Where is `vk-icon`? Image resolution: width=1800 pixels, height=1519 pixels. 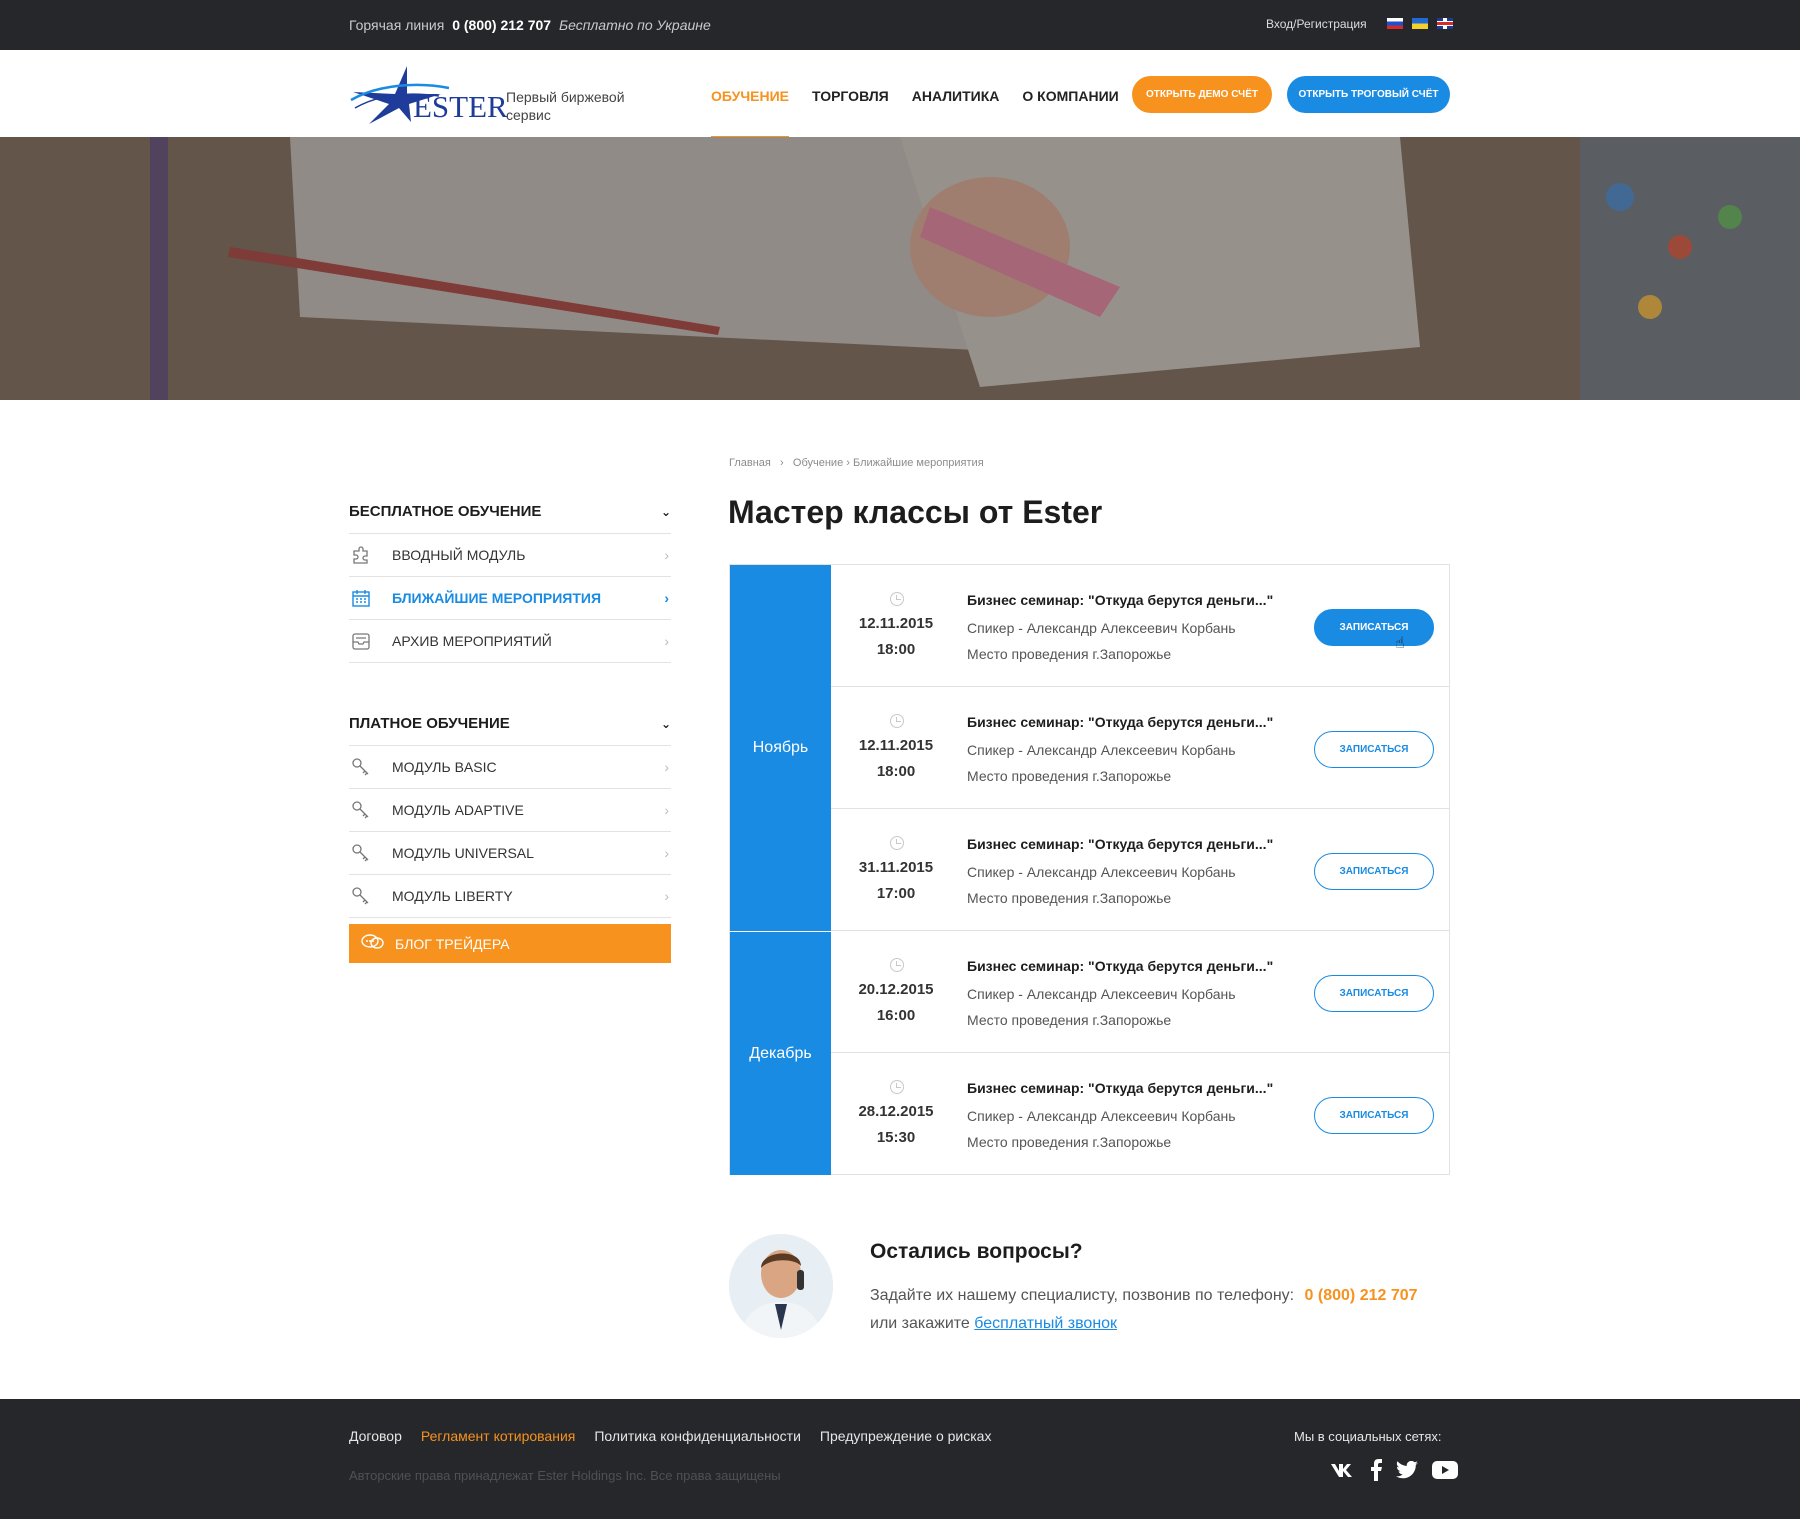 vk-icon is located at coordinates (1343, 1470).